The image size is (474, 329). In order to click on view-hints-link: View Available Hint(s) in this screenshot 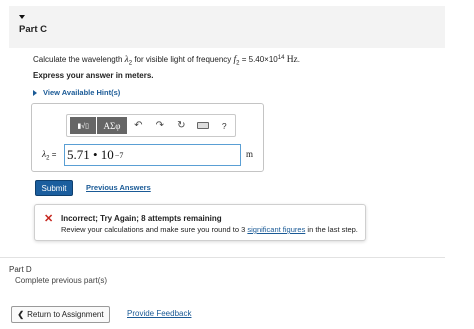, I will do `click(76, 92)`.